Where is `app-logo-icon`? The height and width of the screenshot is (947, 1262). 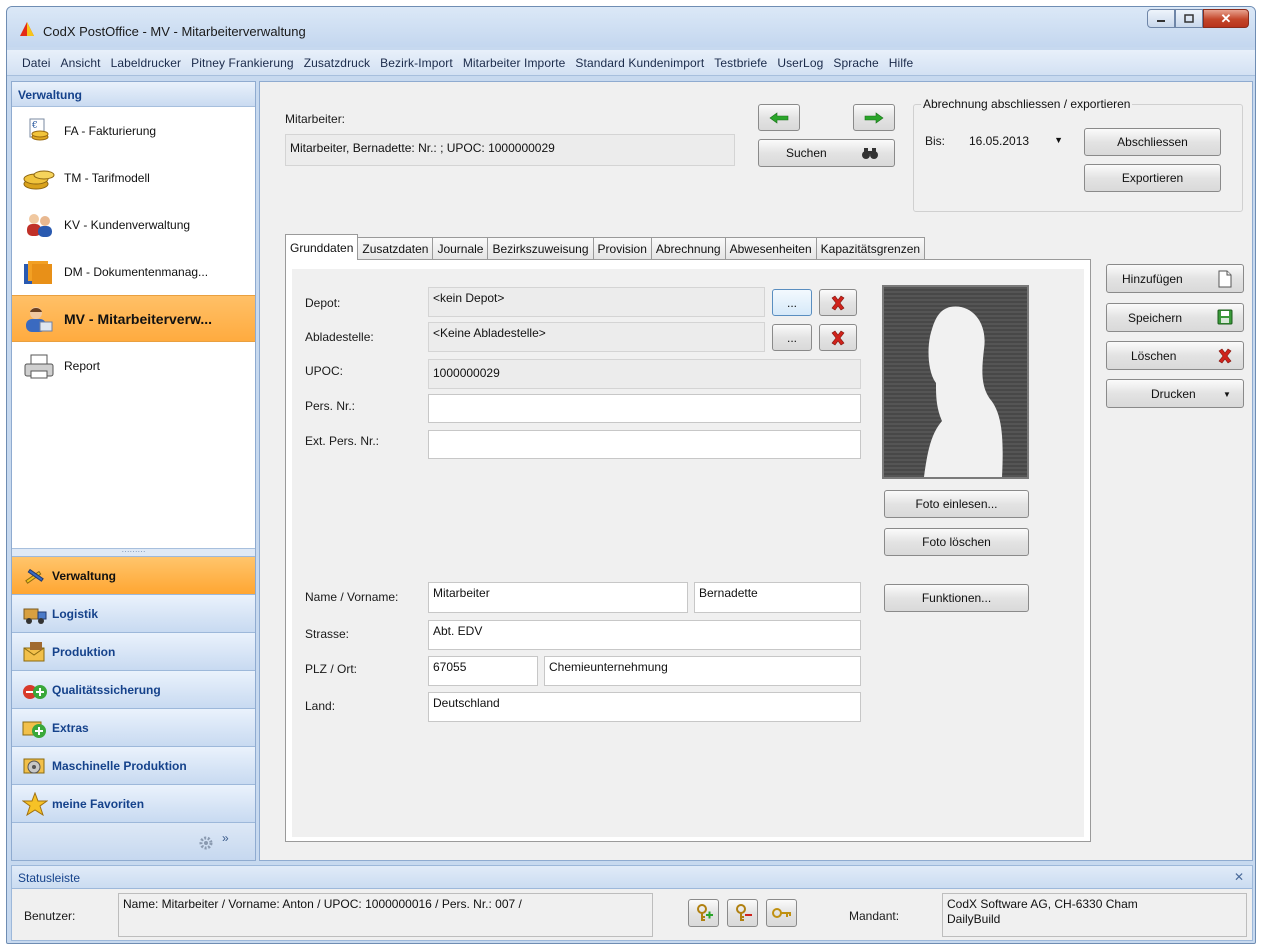
app-logo-icon is located at coordinates (27, 29).